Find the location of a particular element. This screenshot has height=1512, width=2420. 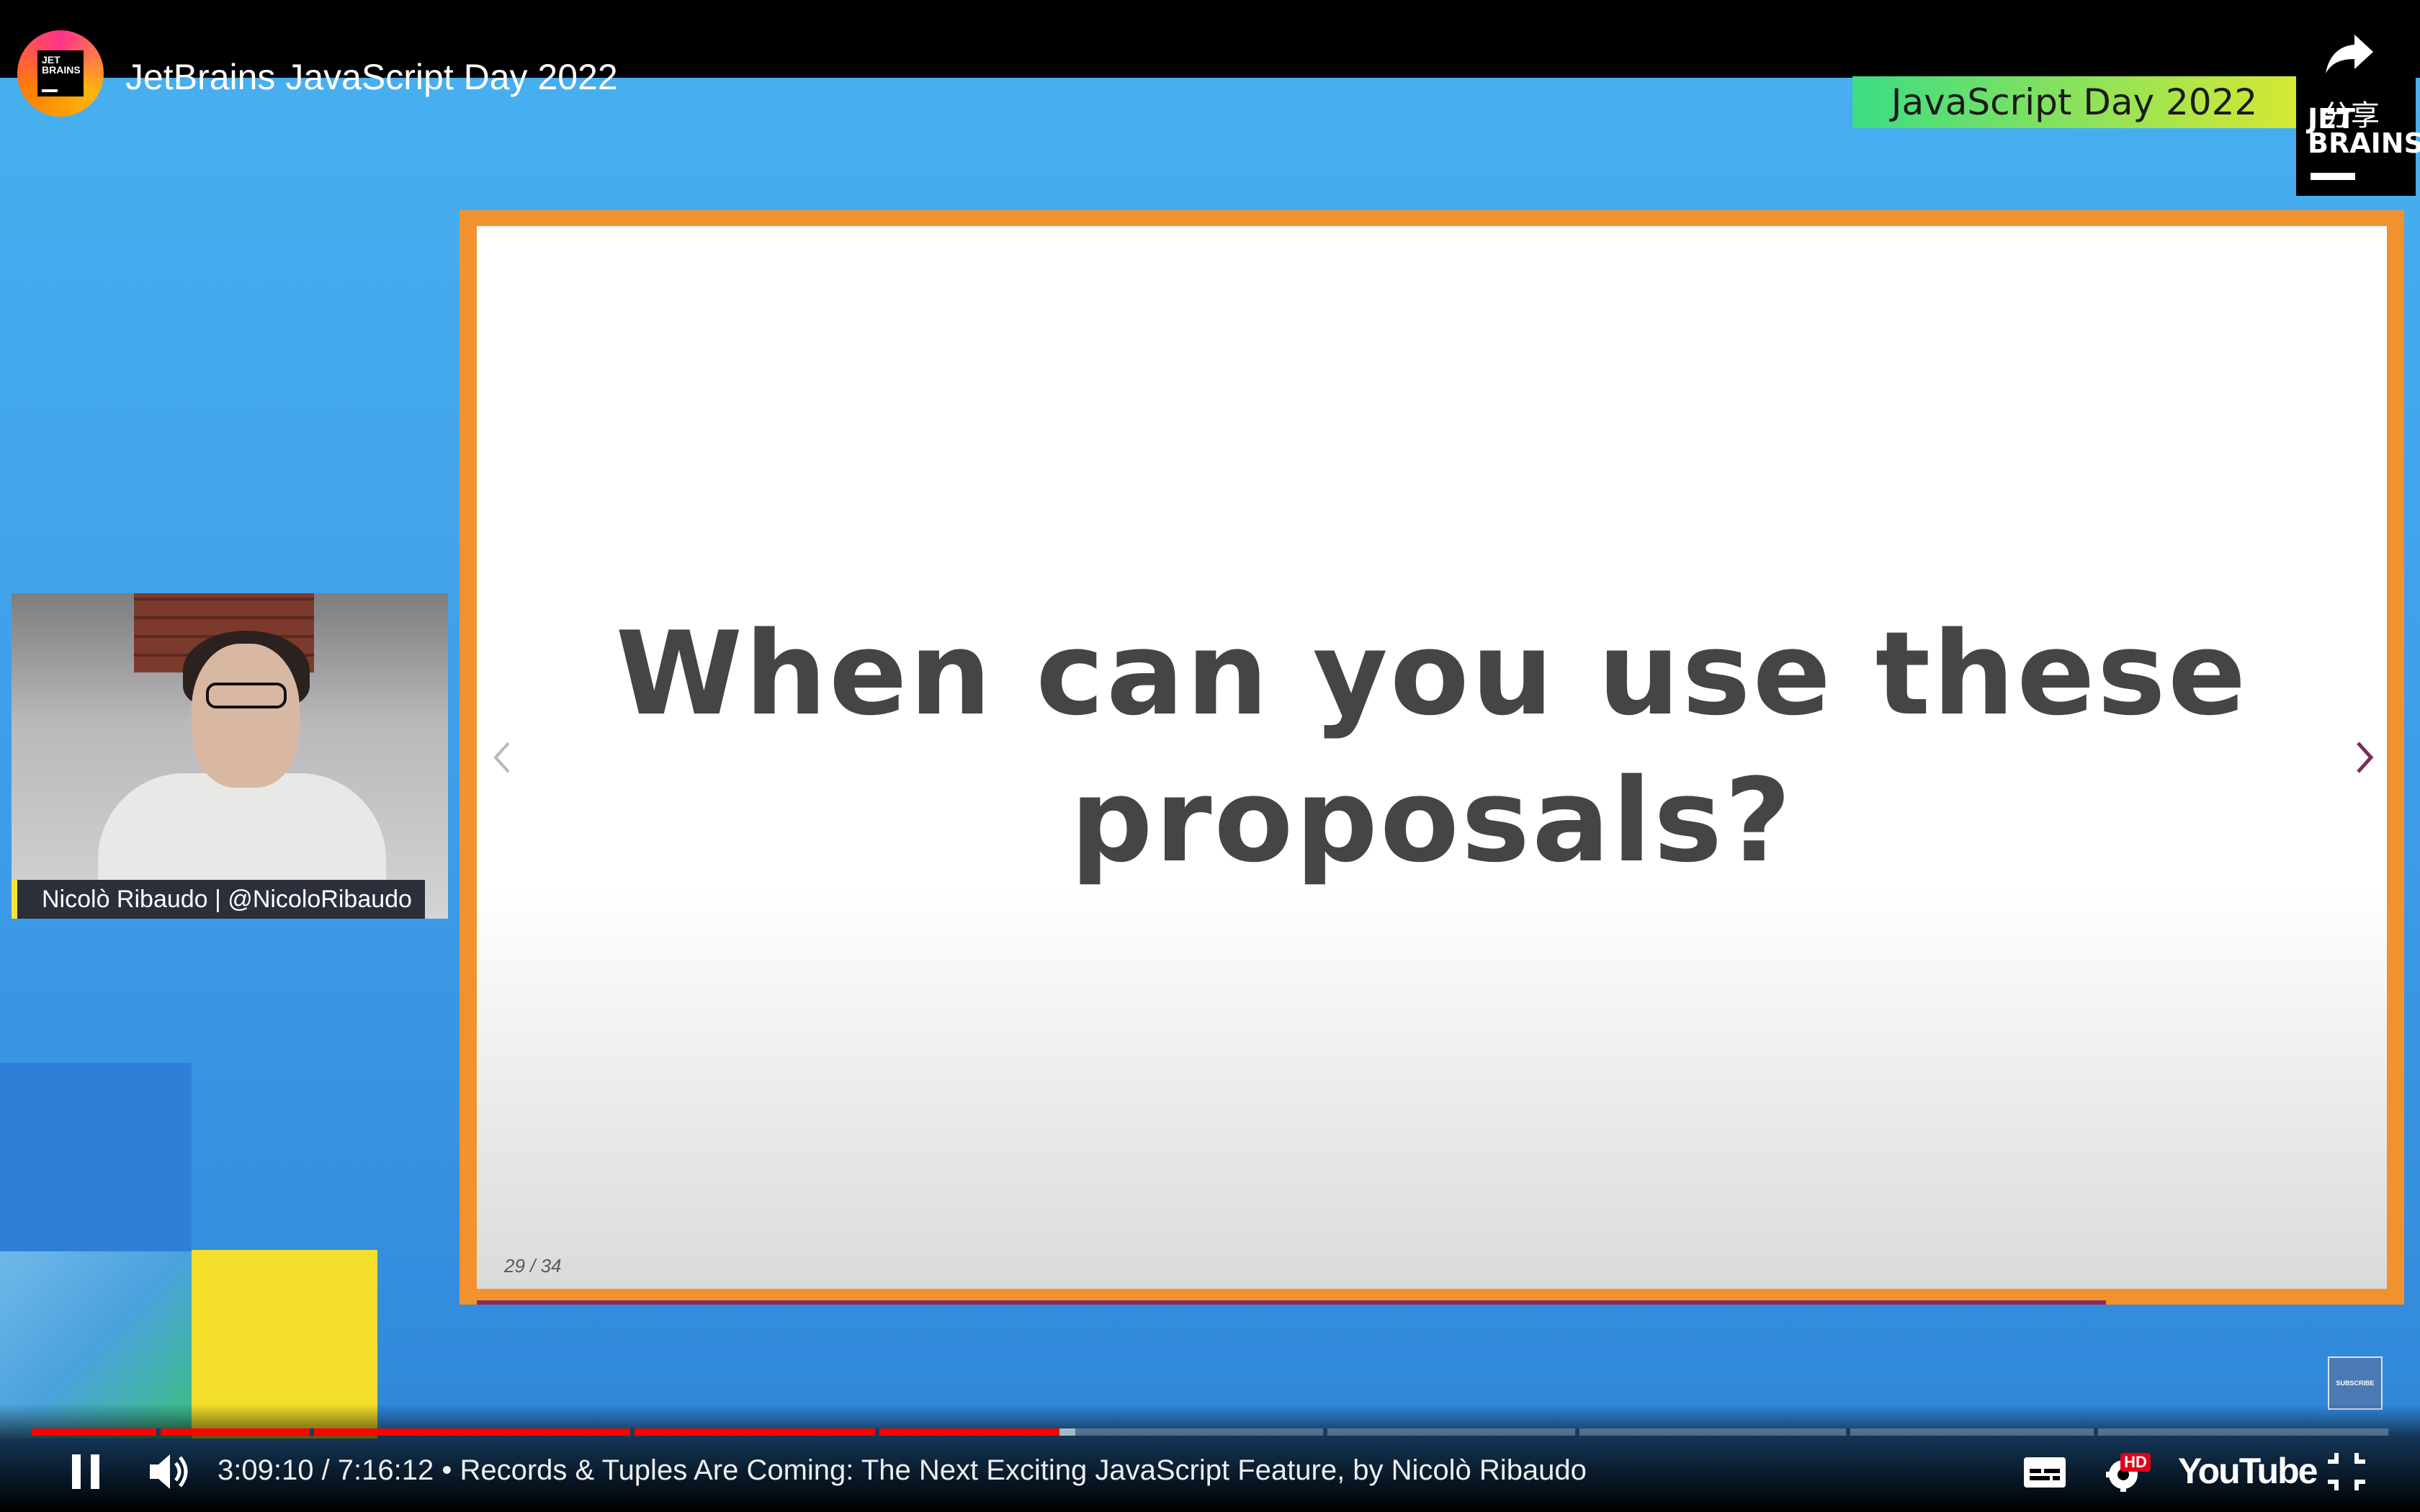

event-banner: JavaScript Day 2022 is located at coordinates (2074, 102).